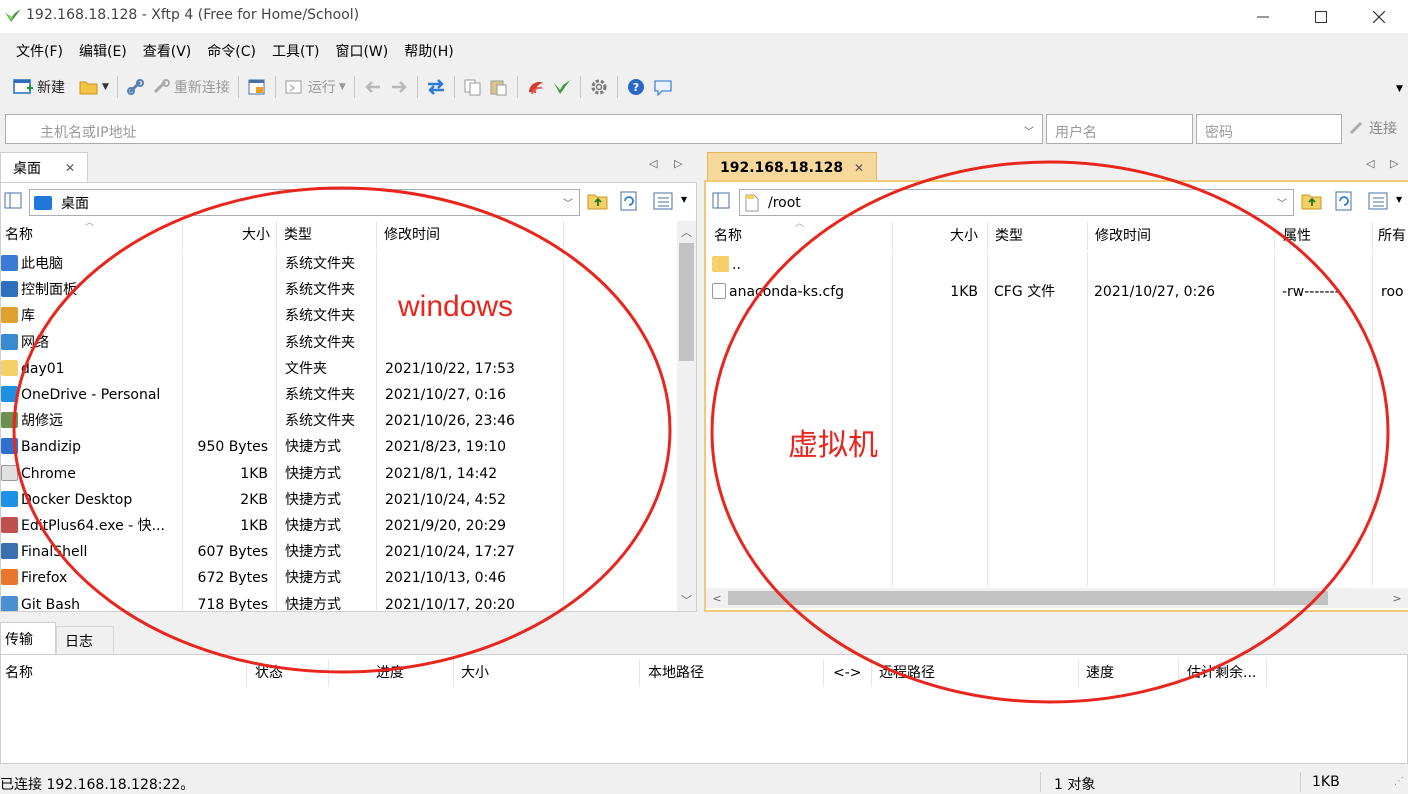 The width and height of the screenshot is (1408, 794). Describe the element at coordinates (167, 51) in the screenshot. I see `menu-view: 查看(V)` at that location.